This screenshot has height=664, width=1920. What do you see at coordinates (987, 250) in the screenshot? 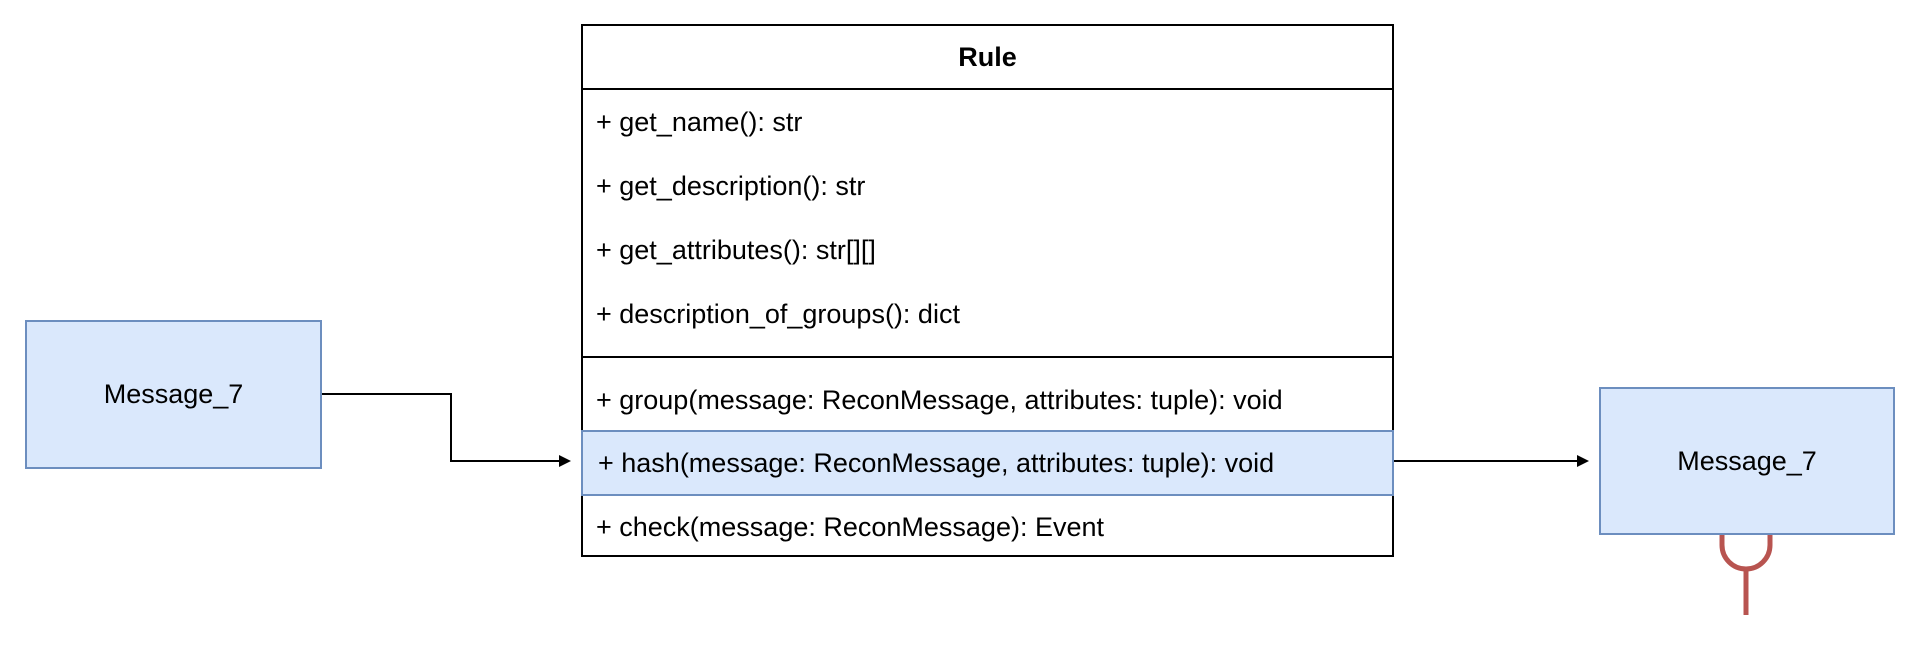
I see `attribute-get-attributes: + get_attributes(): str[][]` at bounding box center [987, 250].